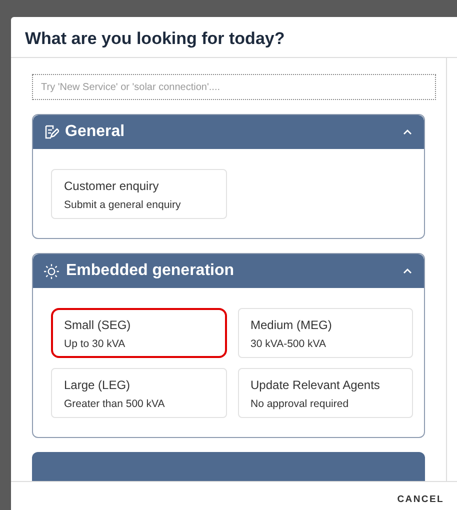 The width and height of the screenshot is (457, 510). I want to click on option-subtitle: Up to 30 kVA, so click(95, 344).